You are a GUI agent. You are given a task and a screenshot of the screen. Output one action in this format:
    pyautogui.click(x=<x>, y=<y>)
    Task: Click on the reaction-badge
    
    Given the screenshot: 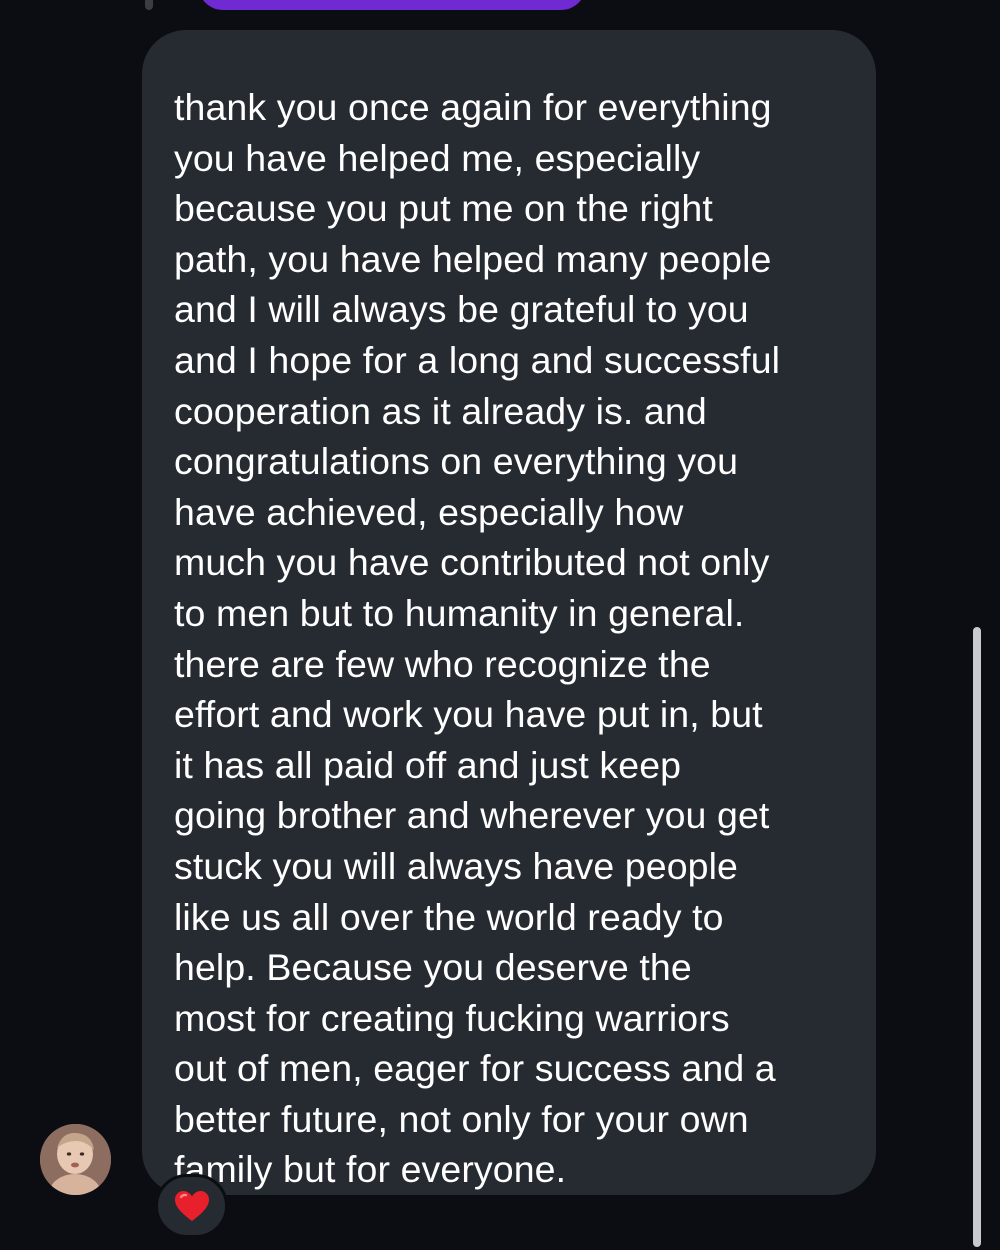 What is the action you would take?
    pyautogui.click(x=191, y=1206)
    